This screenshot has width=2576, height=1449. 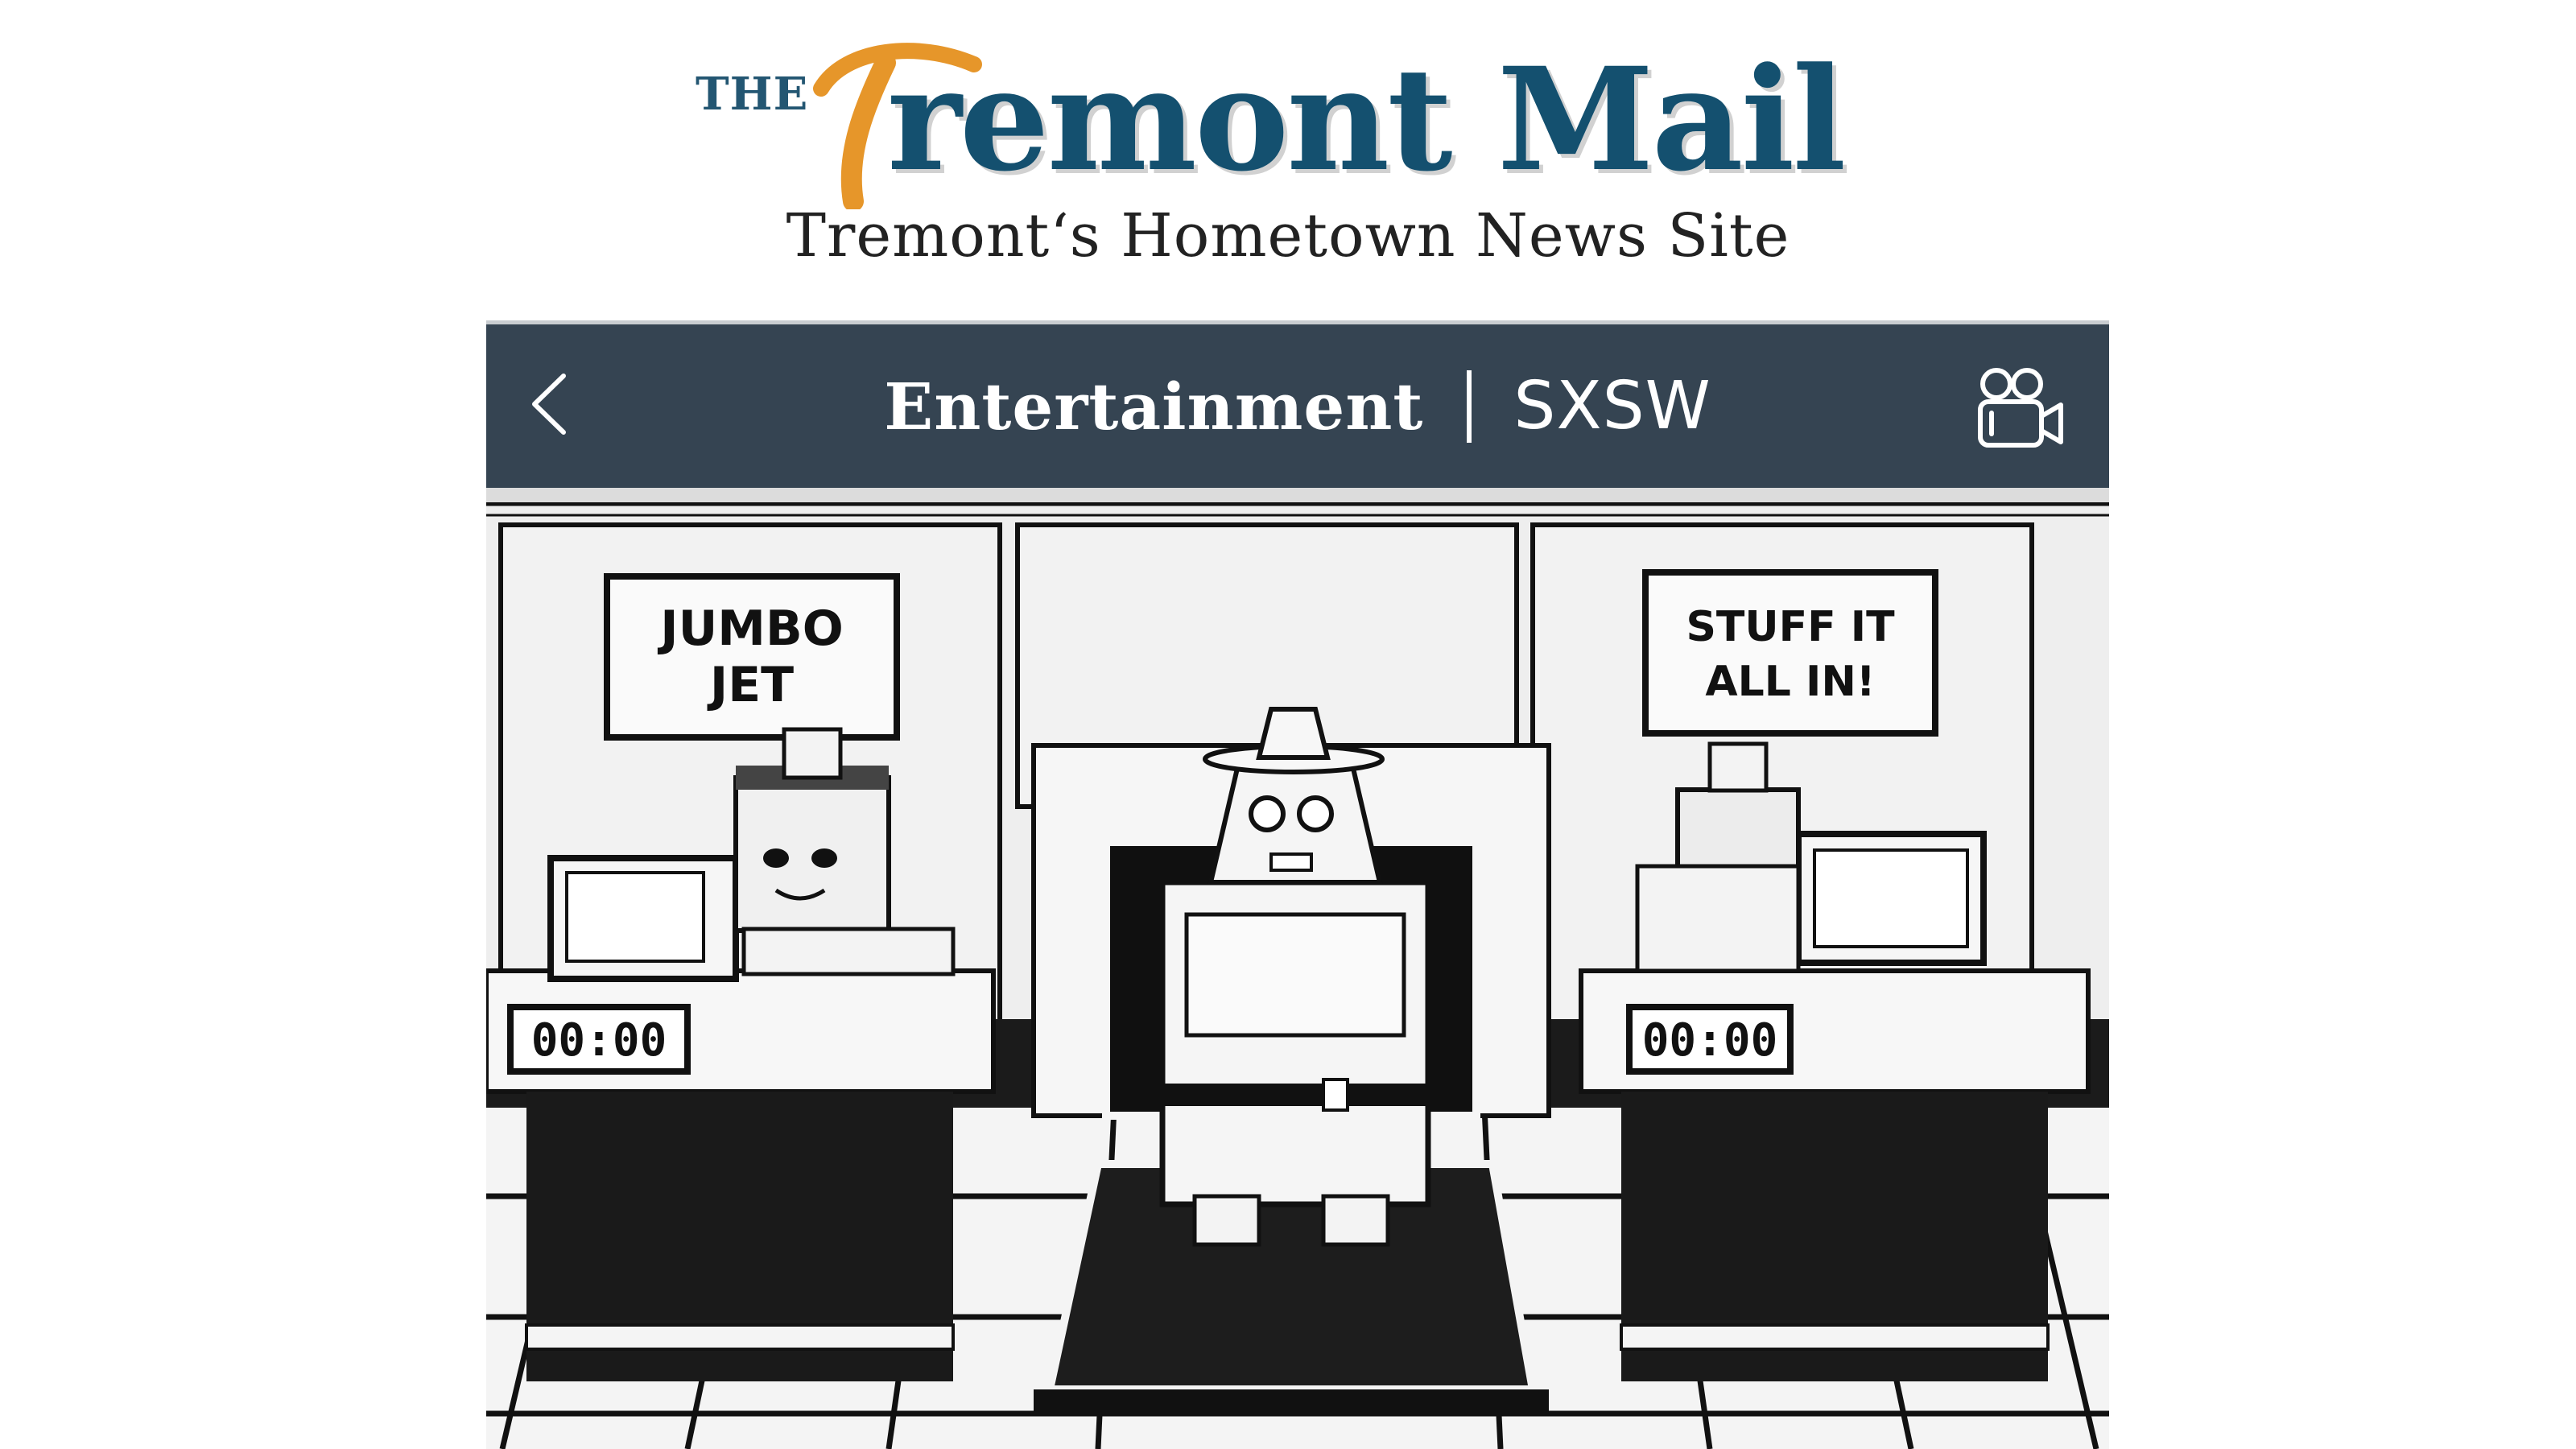 I want to click on video-camera-icon, so click(x=2020, y=408).